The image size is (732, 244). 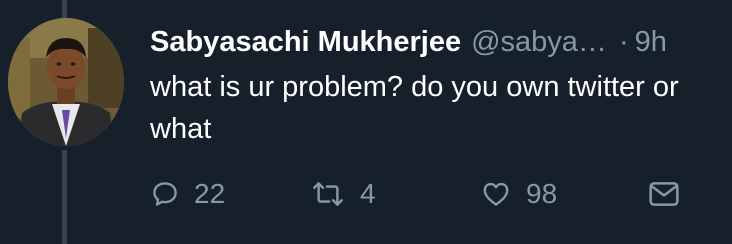 I want to click on tweet-timestamp: 9h, so click(x=651, y=42).